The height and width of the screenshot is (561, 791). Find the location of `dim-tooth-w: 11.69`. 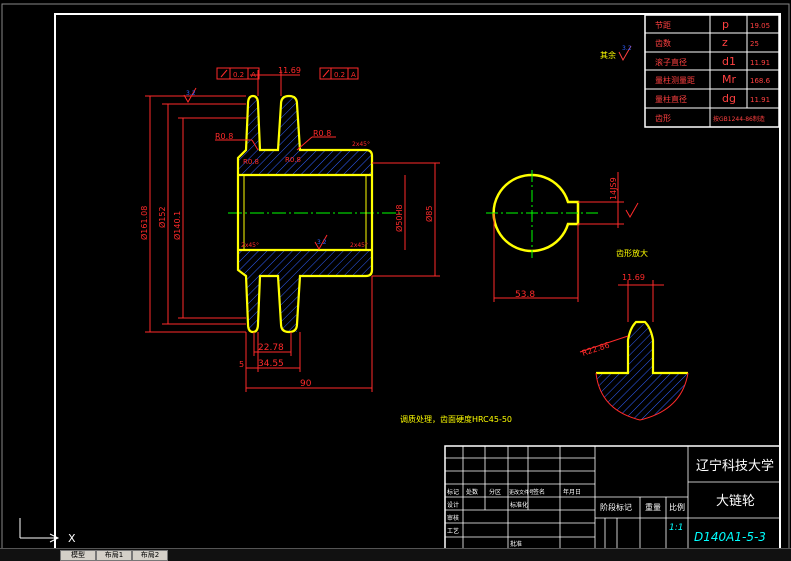

dim-tooth-w: 11.69 is located at coordinates (633, 277).